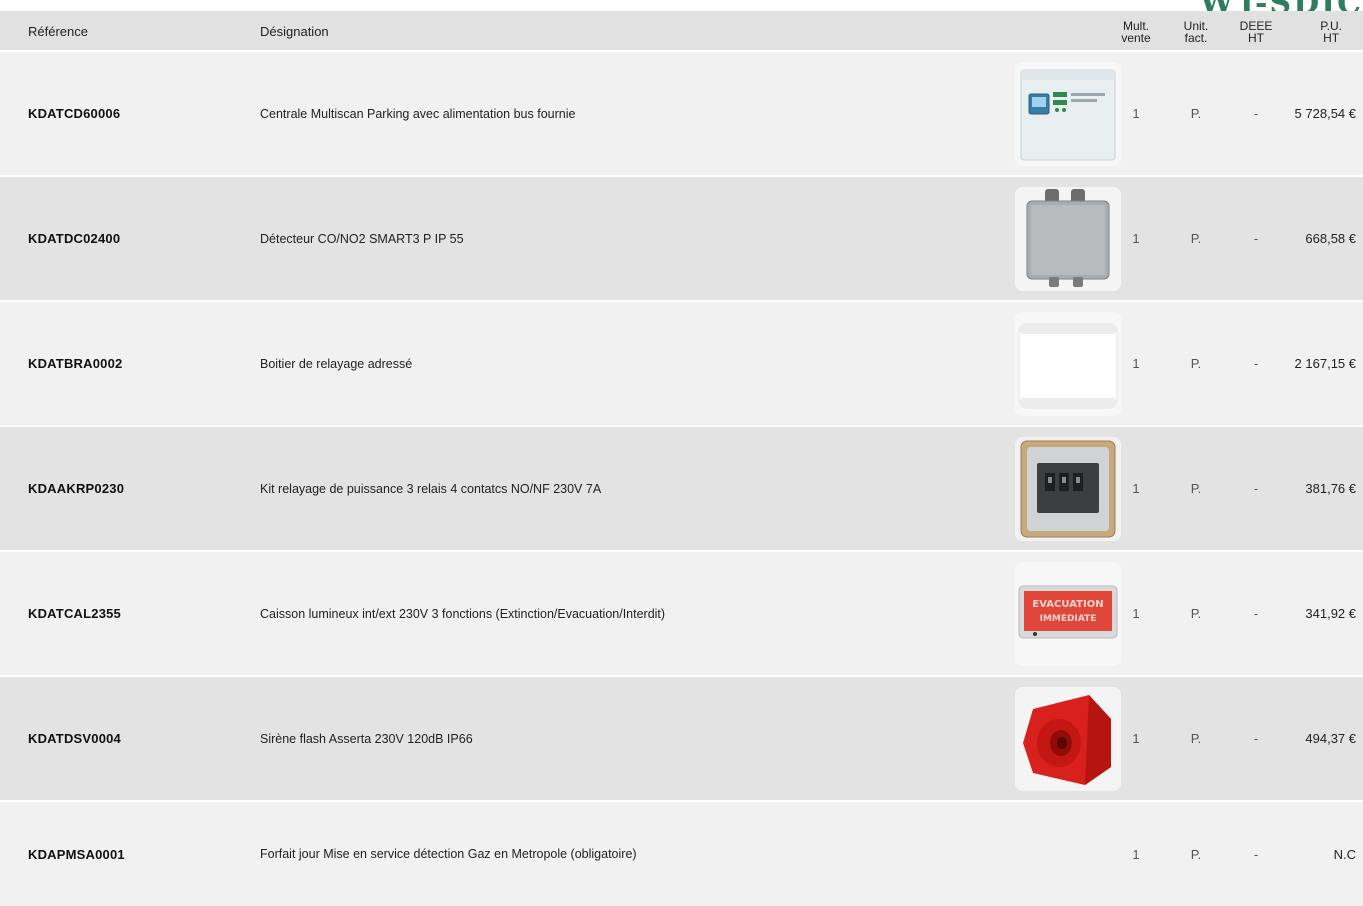  Describe the element at coordinates (1256, 31) in the screenshot. I see `header-deee-ht: DEEE HT` at that location.